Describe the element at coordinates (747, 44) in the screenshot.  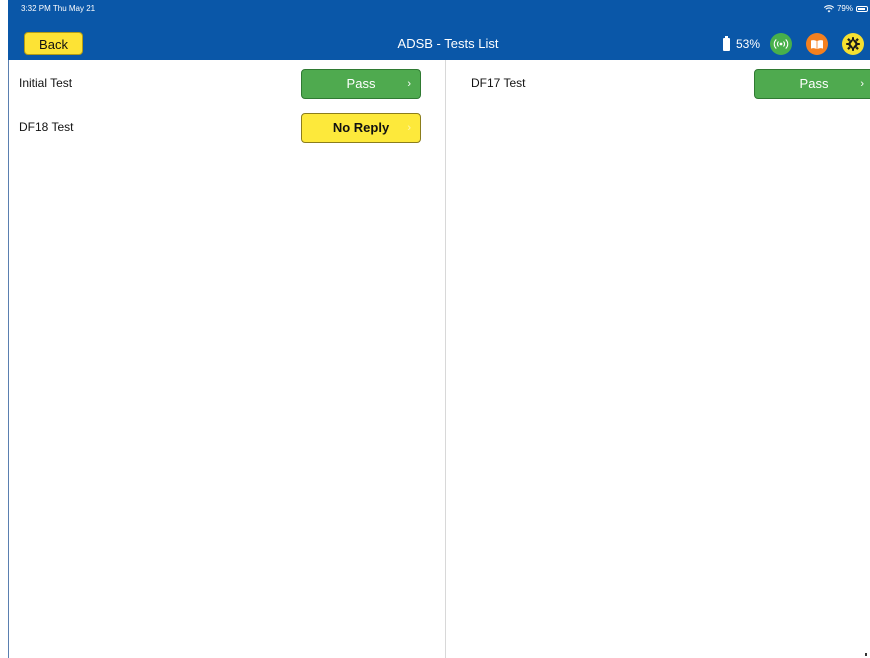
I see `device-battery-label: 53%` at that location.